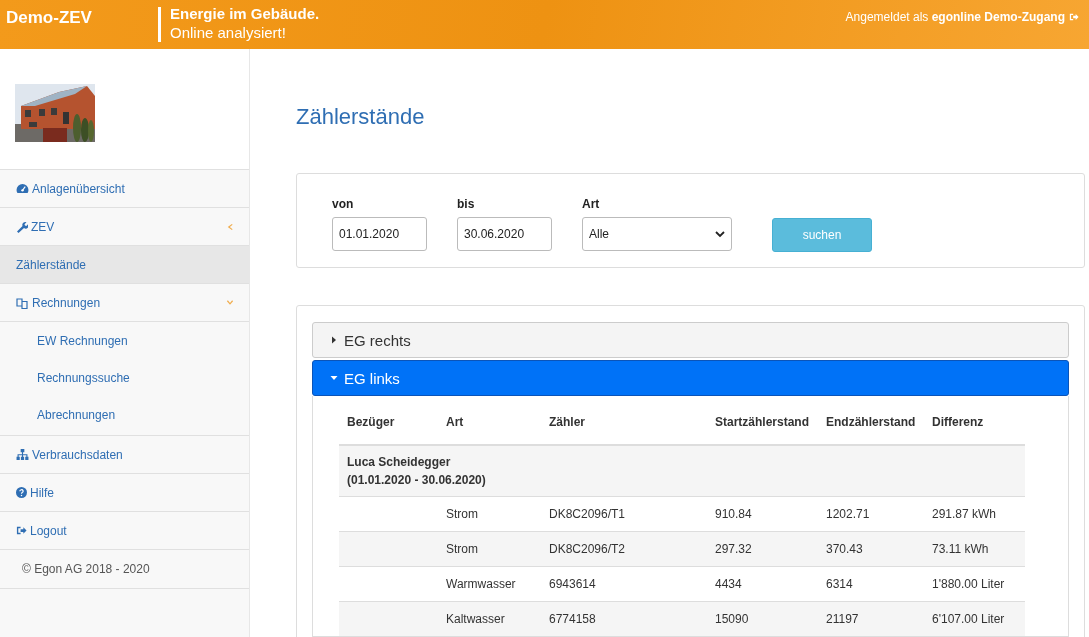 Image resolution: width=1089 pixels, height=637 pixels. Describe the element at coordinates (379, 234) in the screenshot. I see `date-field: 01.01.2020` at that location.